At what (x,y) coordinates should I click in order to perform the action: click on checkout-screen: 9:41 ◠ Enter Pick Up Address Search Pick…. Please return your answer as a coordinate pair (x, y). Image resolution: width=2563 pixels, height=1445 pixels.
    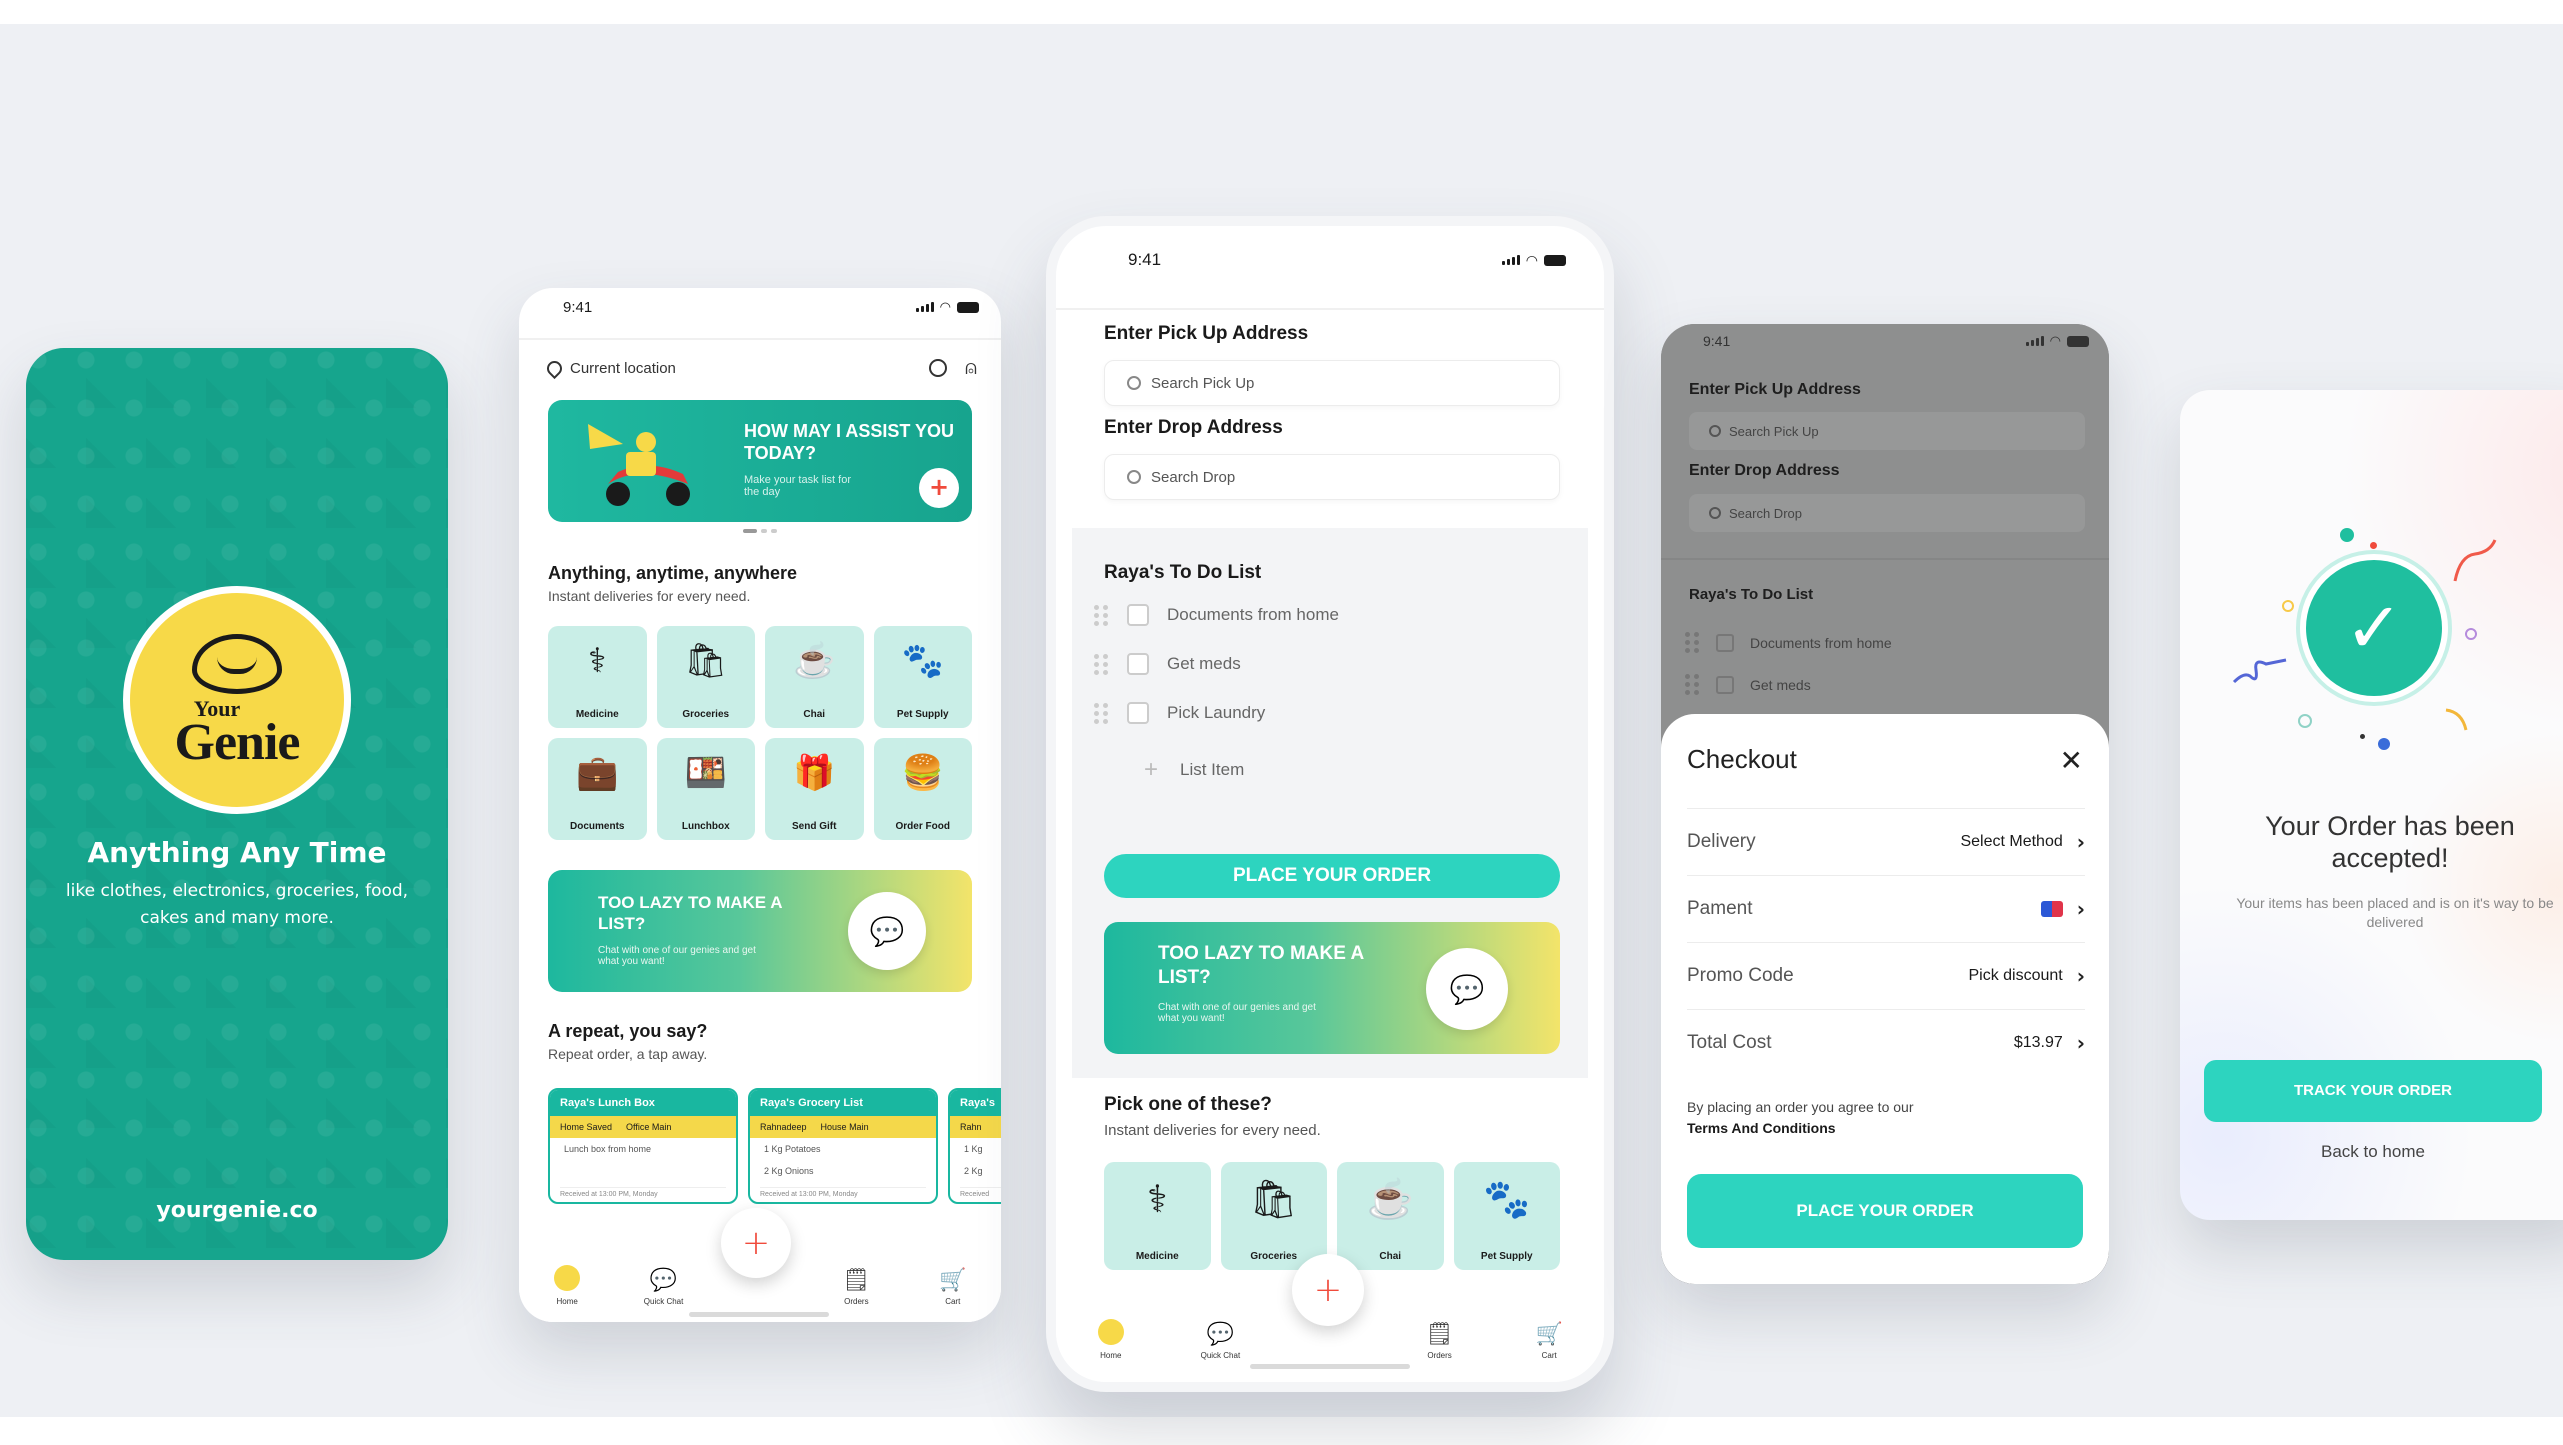
    Looking at the image, I should click on (1885, 804).